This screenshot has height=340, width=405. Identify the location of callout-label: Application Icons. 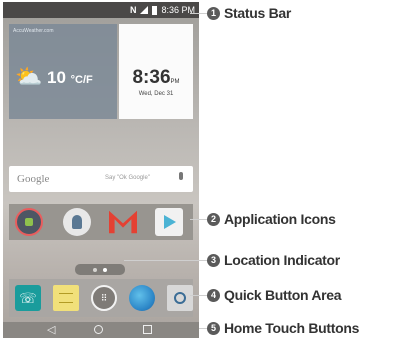
(280, 219).